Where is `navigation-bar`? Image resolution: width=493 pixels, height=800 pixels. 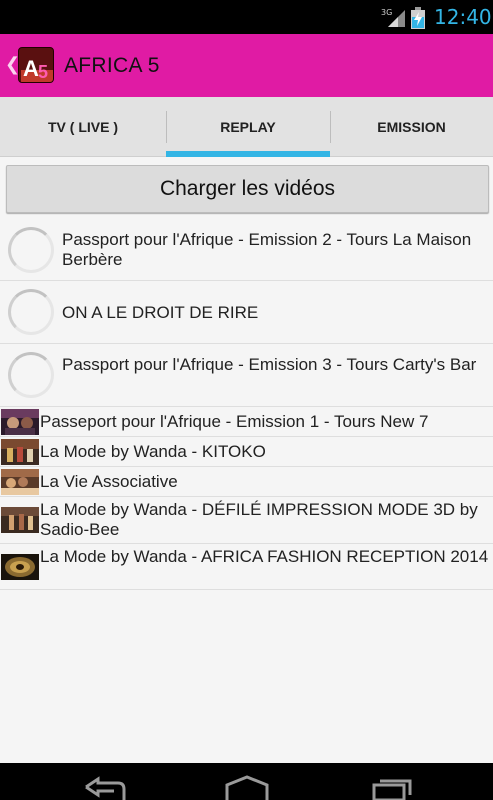
navigation-bar is located at coordinates (246, 781).